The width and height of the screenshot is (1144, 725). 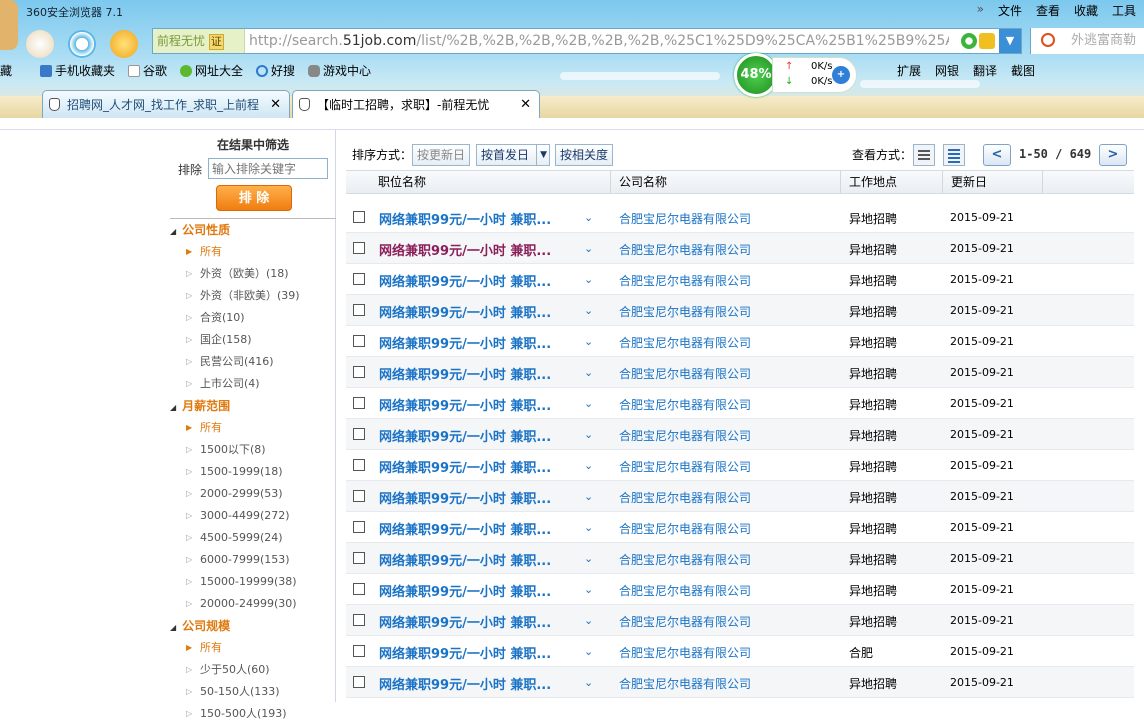 What do you see at coordinates (253, 450) in the screenshot?
I see `filter-option: 1500以下(8)` at bounding box center [253, 450].